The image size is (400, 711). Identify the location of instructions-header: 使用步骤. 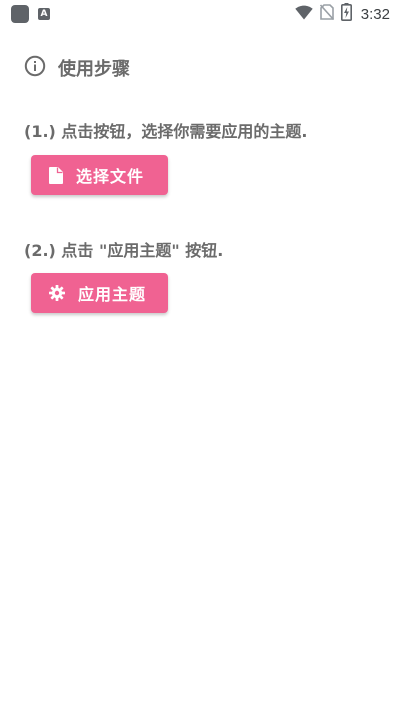
(77, 68).